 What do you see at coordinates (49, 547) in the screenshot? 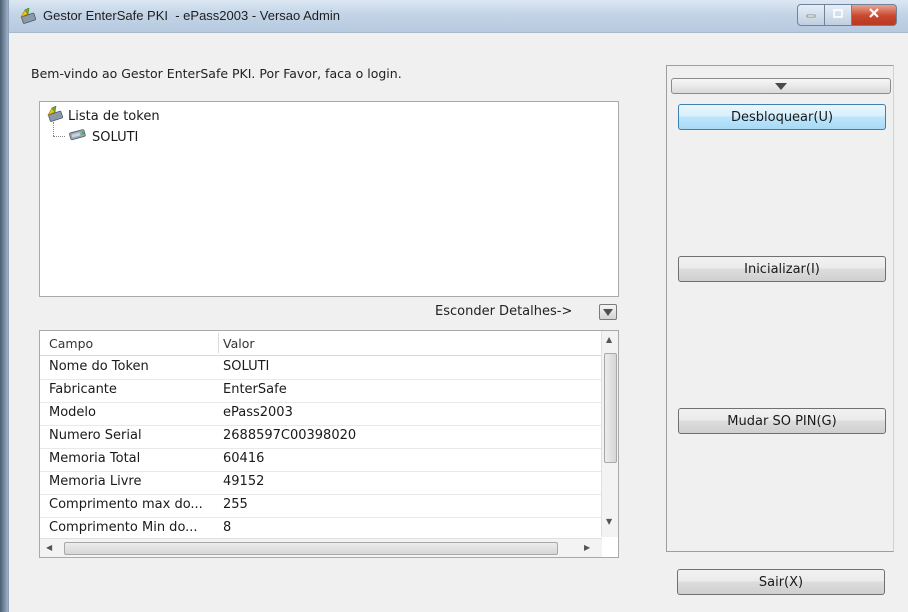
I see `scroll-left-icon: ◀` at bounding box center [49, 547].